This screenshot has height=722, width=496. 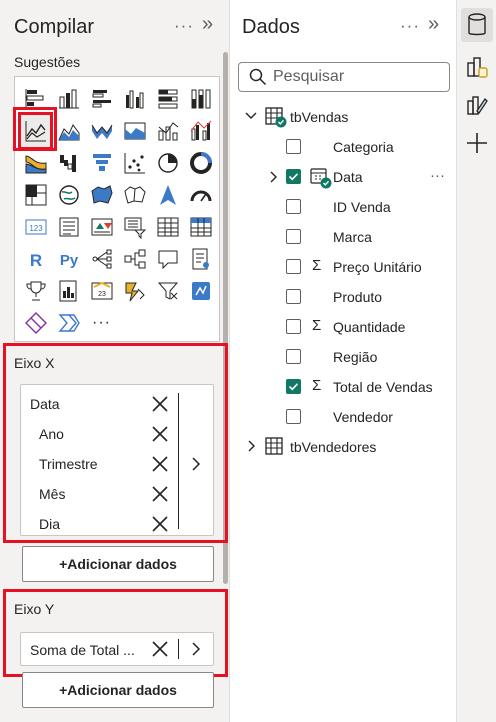 I want to click on decomposition-tree-icon, so click(x=134, y=259).